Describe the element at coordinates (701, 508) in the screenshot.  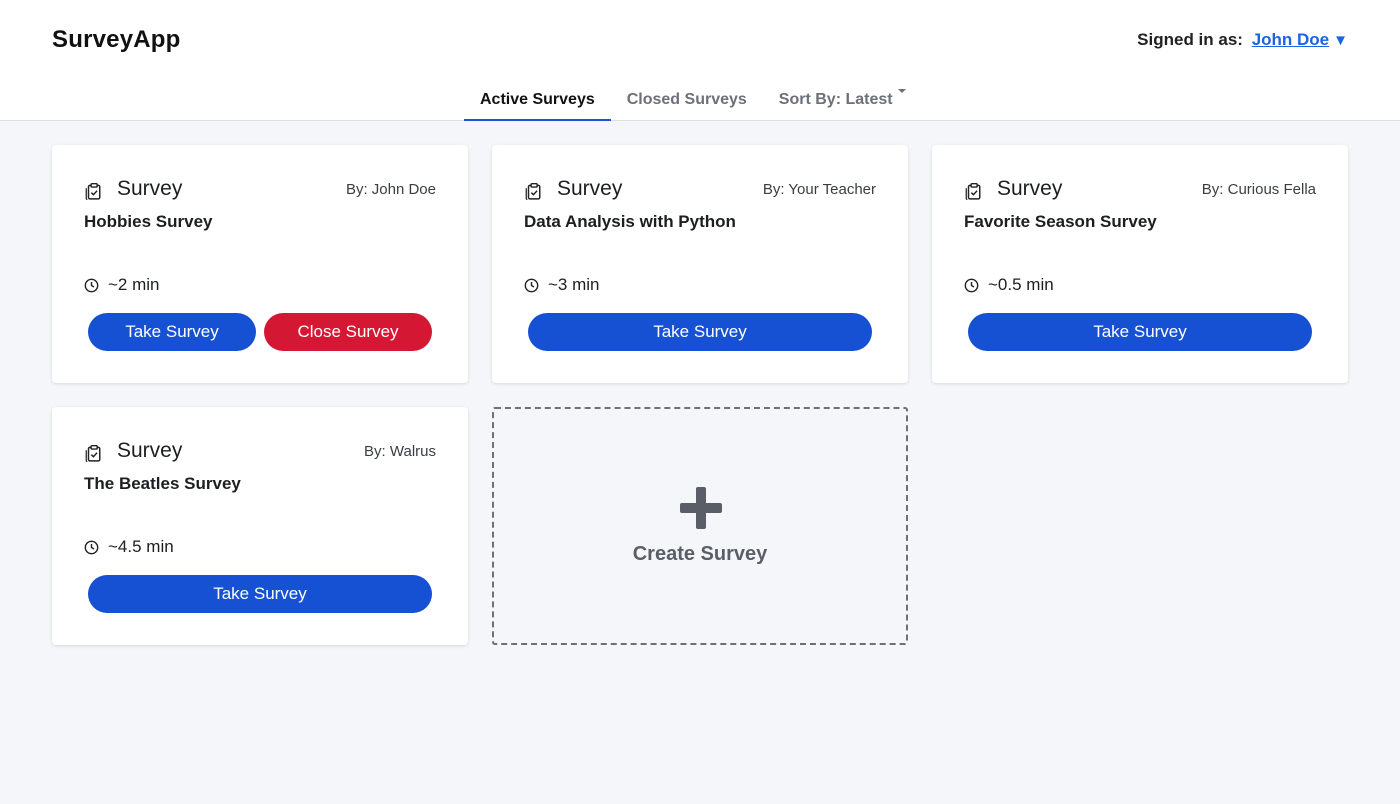
I see `plus-icon` at that location.